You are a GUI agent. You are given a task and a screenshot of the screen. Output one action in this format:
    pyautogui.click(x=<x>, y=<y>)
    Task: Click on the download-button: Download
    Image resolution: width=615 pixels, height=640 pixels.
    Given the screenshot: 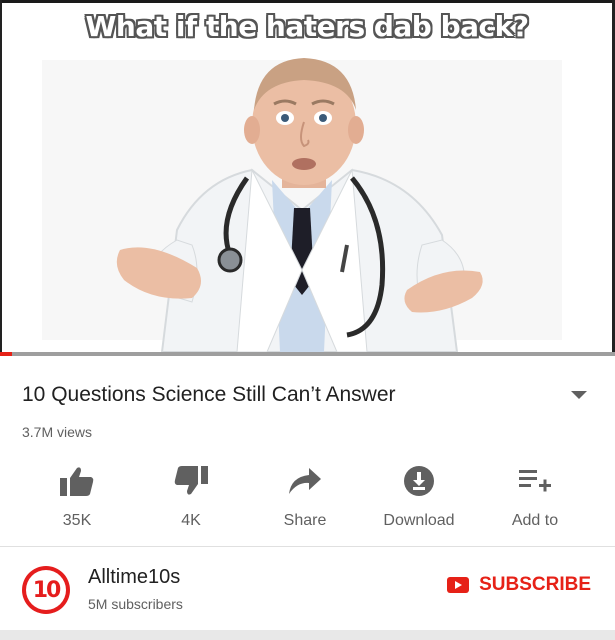 What is the action you would take?
    pyautogui.click(x=419, y=496)
    